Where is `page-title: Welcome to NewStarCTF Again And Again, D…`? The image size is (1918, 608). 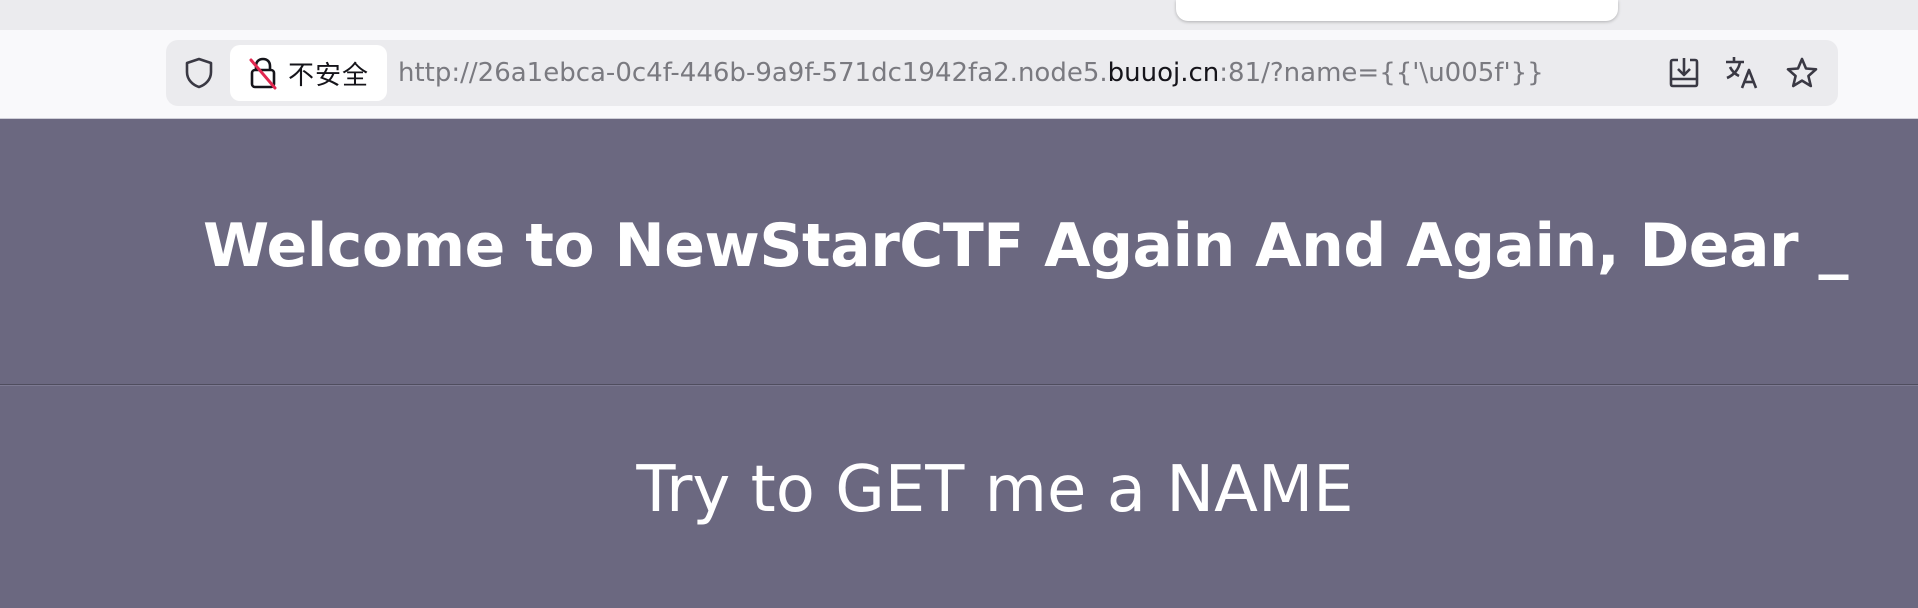 page-title: Welcome to NewStarCTF Again And Again, D… is located at coordinates (1025, 246).